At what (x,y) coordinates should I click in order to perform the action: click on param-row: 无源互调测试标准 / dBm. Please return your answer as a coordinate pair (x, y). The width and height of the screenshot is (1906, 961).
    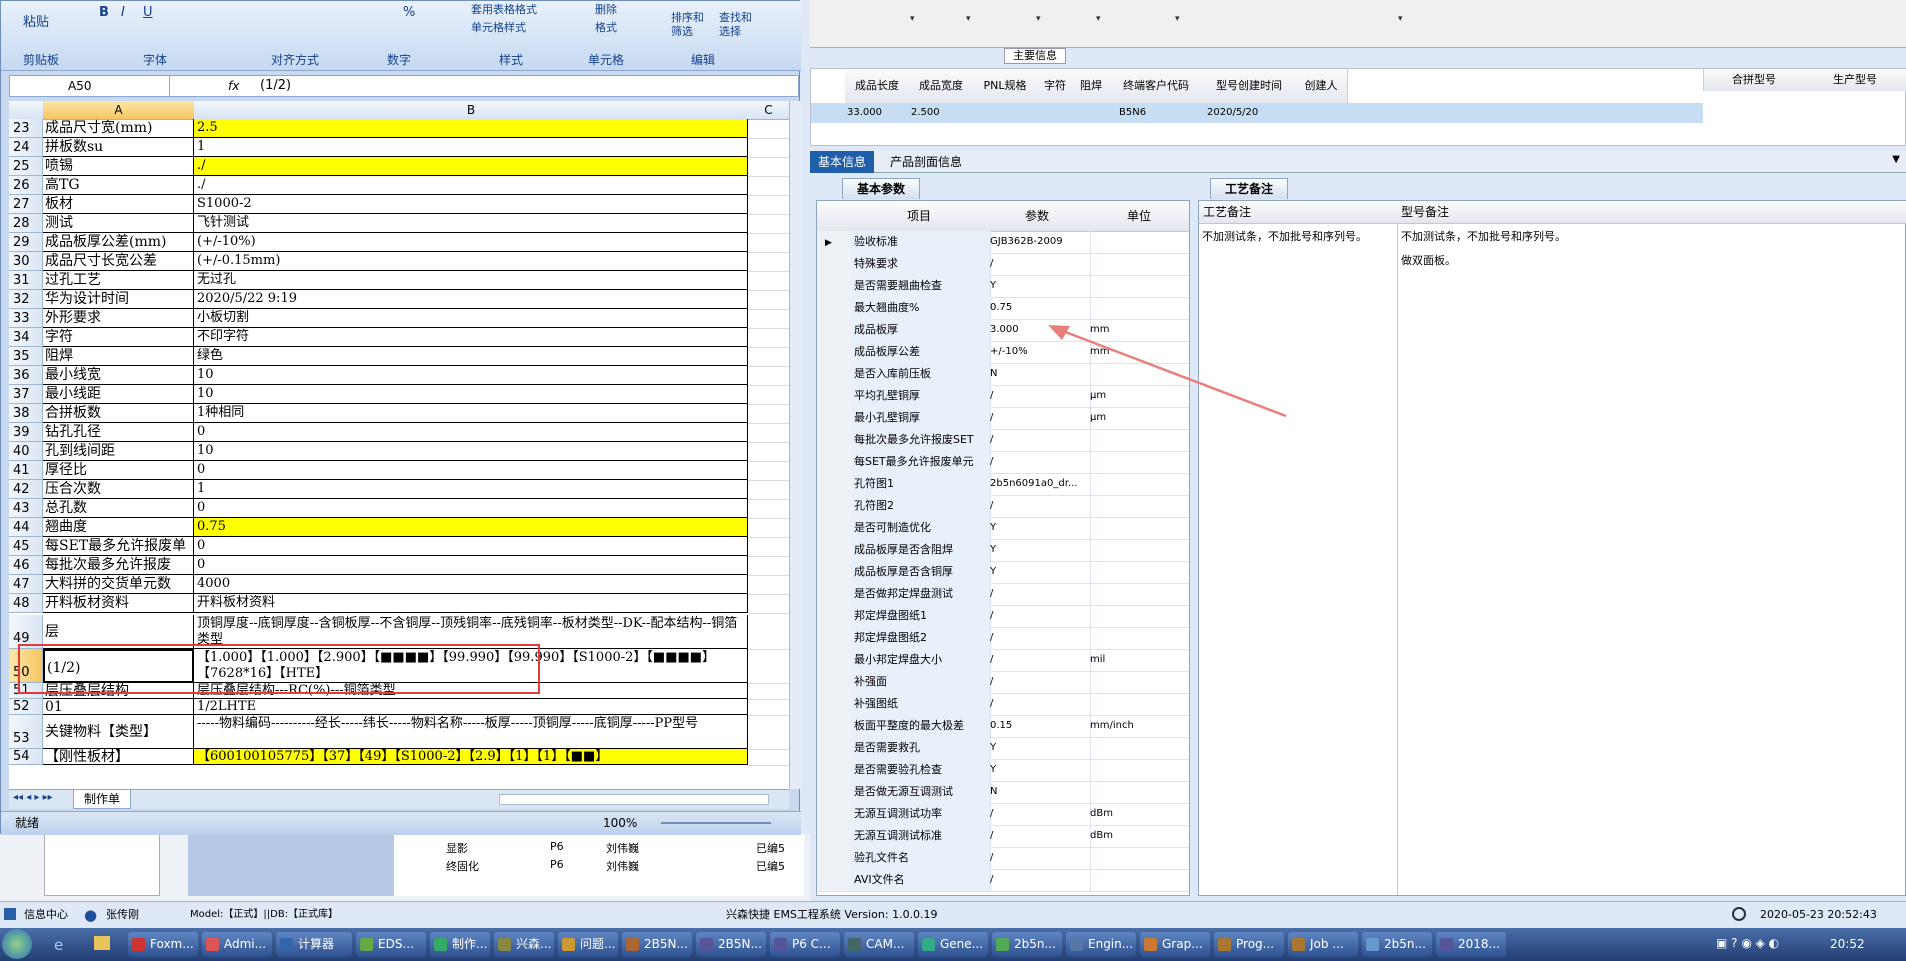
    Looking at the image, I should click on (1003, 836).